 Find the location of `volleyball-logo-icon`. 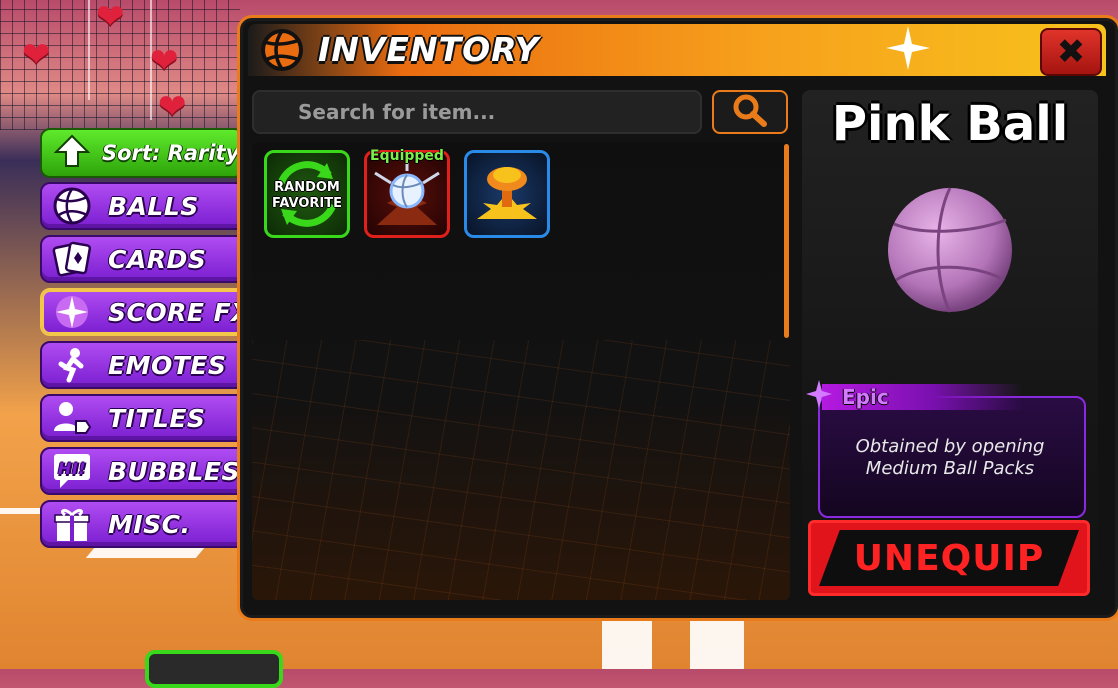

volleyball-logo-icon is located at coordinates (281, 50).